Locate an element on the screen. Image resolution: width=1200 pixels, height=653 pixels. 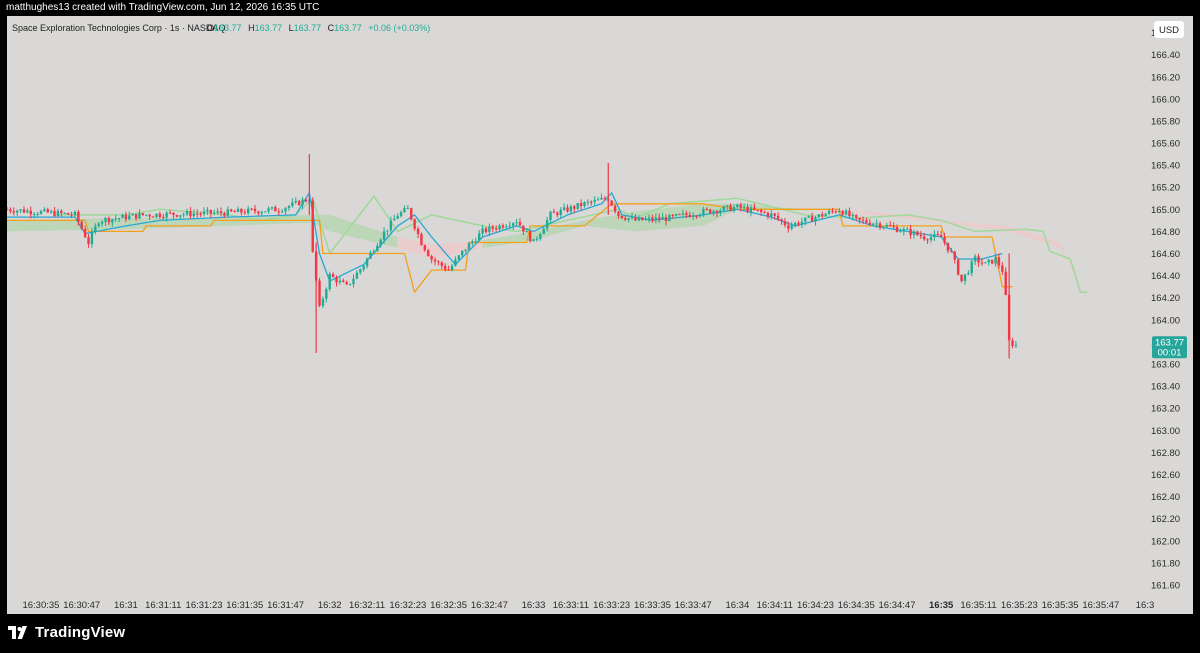
time-tick-label: 16:31:11 is located at coordinates (163, 605).